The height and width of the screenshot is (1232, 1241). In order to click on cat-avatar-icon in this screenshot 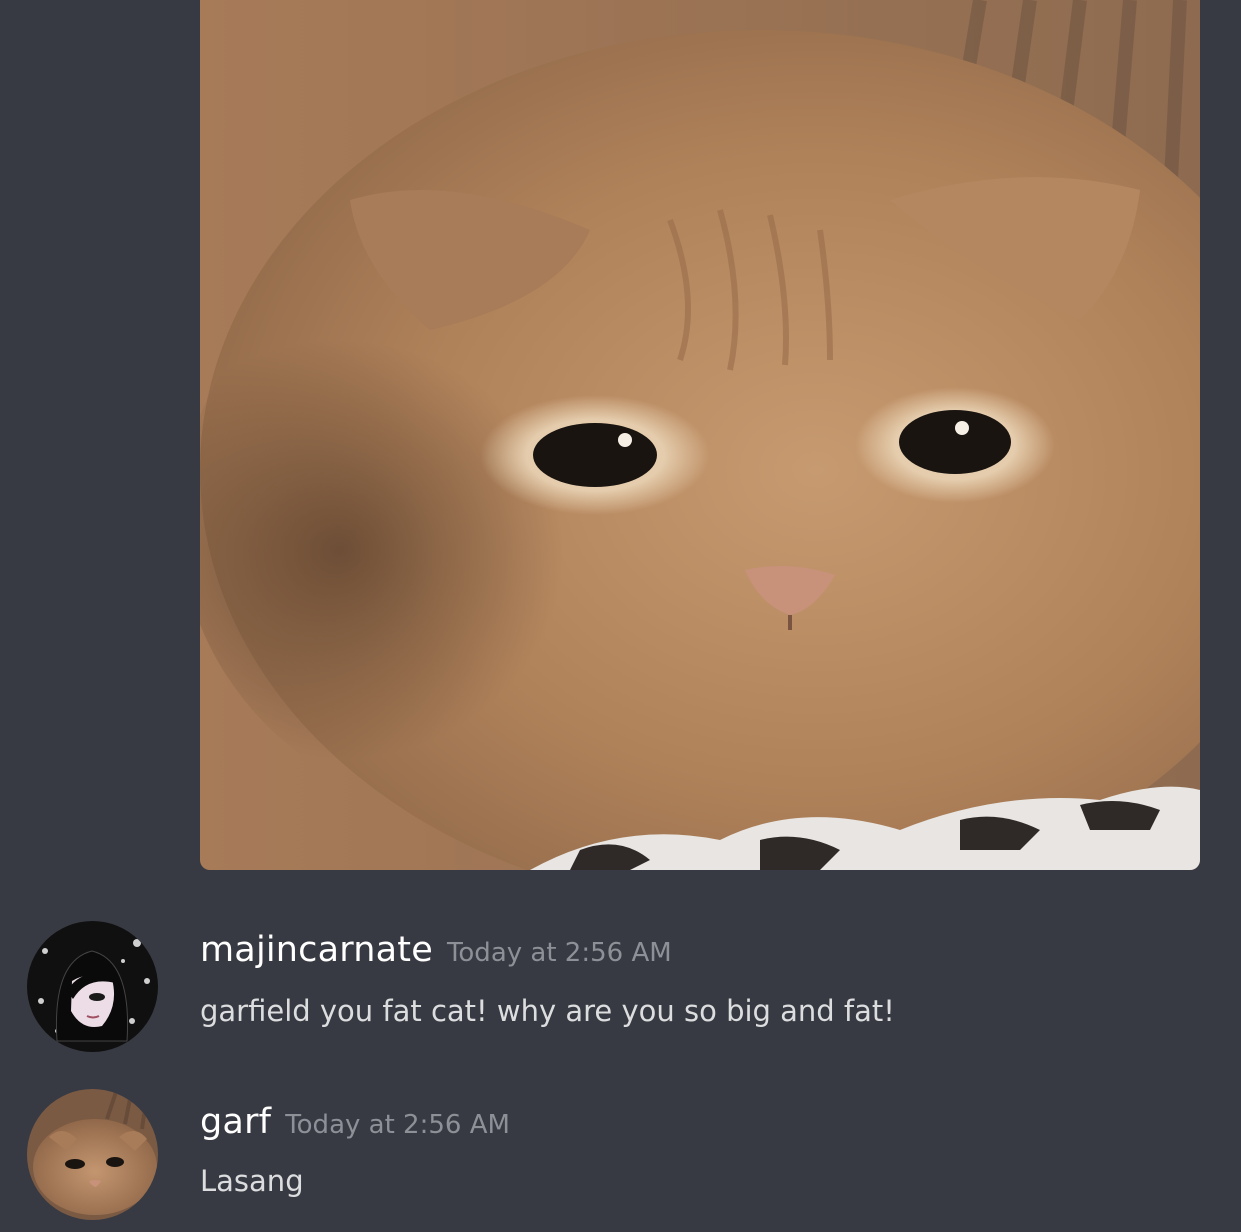, I will do `click(92, 1154)`.